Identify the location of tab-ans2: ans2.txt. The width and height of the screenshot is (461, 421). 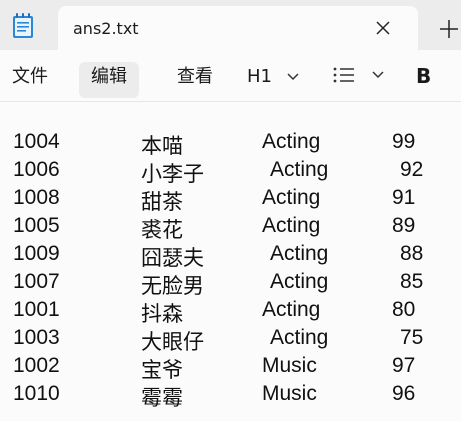
(238, 28).